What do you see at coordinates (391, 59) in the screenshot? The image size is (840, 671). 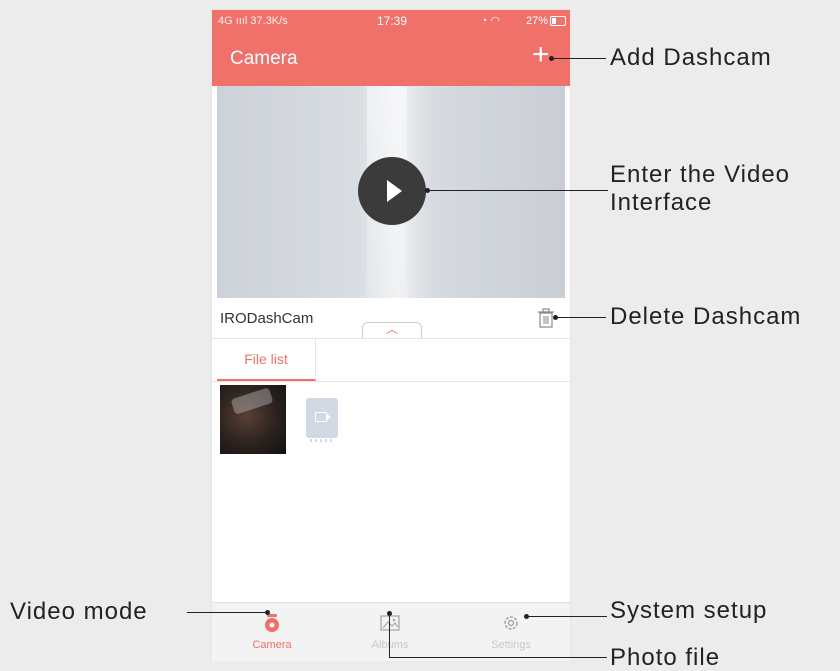 I see `app-bar: Camera +` at bounding box center [391, 59].